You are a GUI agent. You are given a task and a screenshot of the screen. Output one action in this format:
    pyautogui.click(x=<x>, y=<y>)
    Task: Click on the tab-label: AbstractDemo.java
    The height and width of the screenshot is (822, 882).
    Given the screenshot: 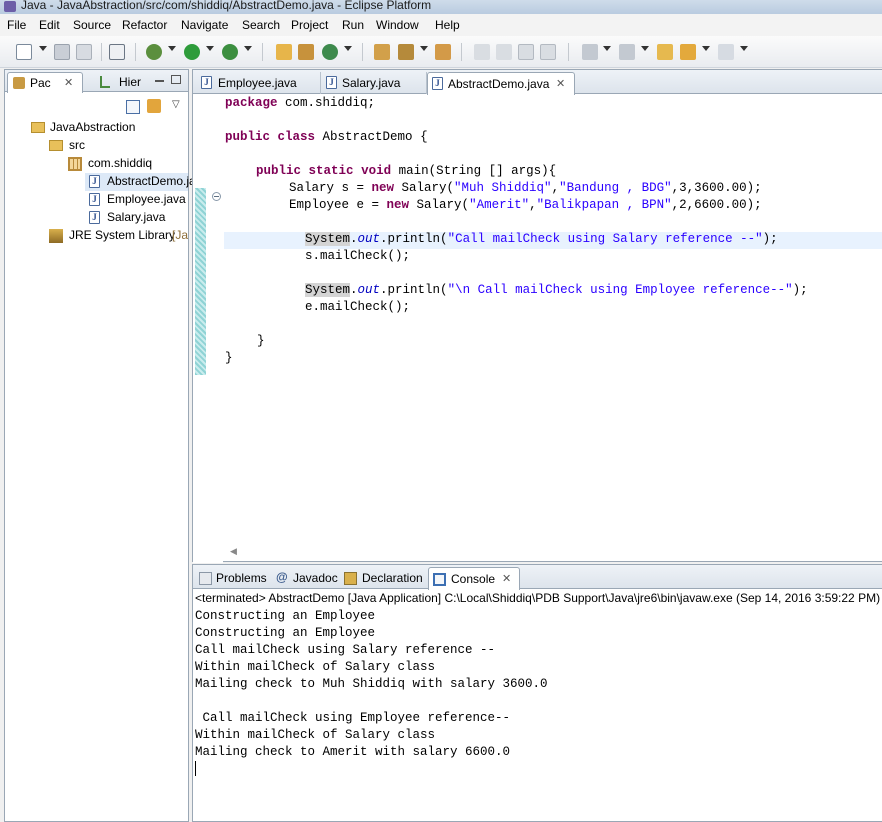 What is the action you would take?
    pyautogui.click(x=499, y=84)
    